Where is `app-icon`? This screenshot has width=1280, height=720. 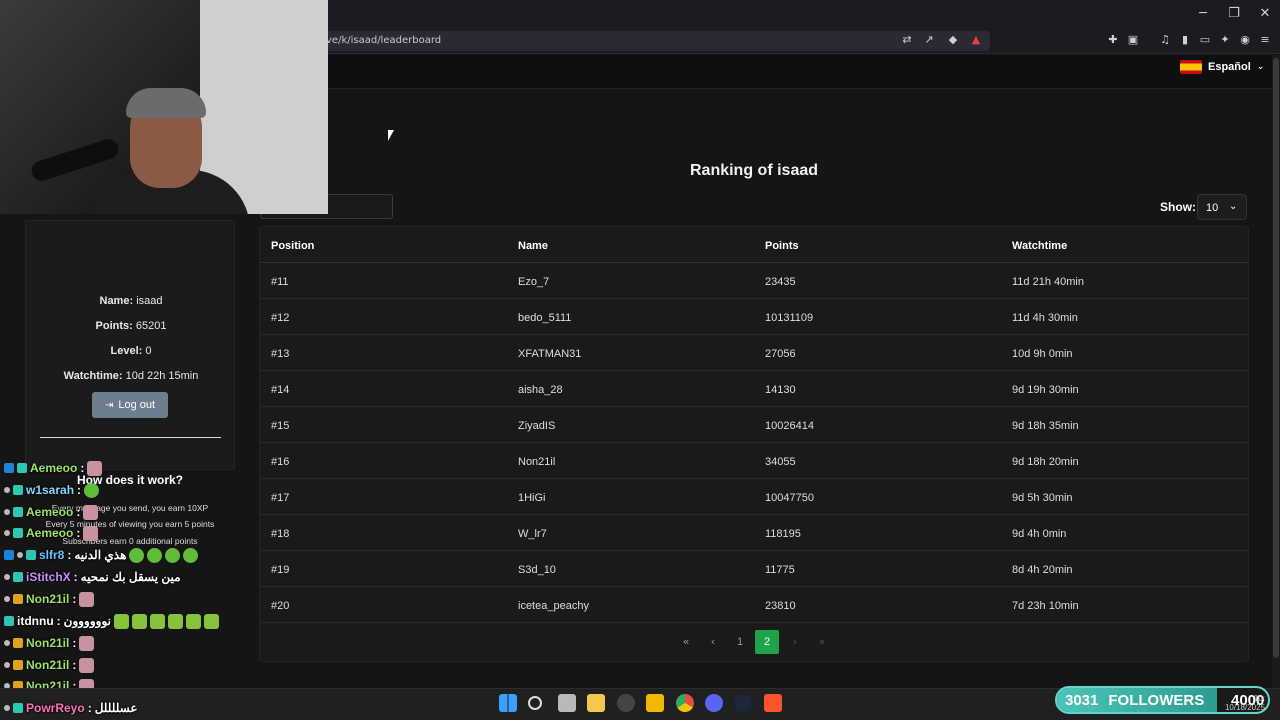
app-icon is located at coordinates (626, 703).